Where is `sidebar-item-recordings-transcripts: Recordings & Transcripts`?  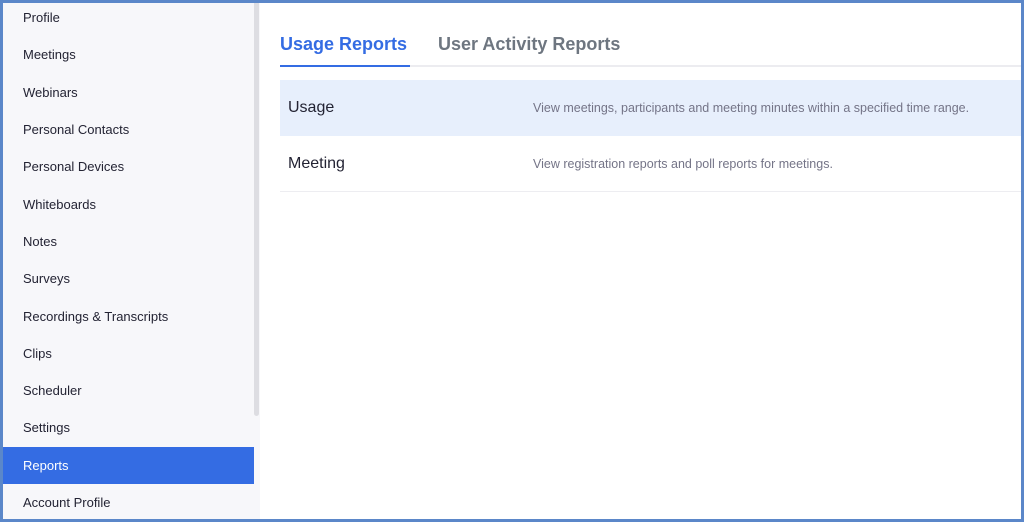
sidebar-item-recordings-transcripts: Recordings & Transcripts is located at coordinates (128, 315).